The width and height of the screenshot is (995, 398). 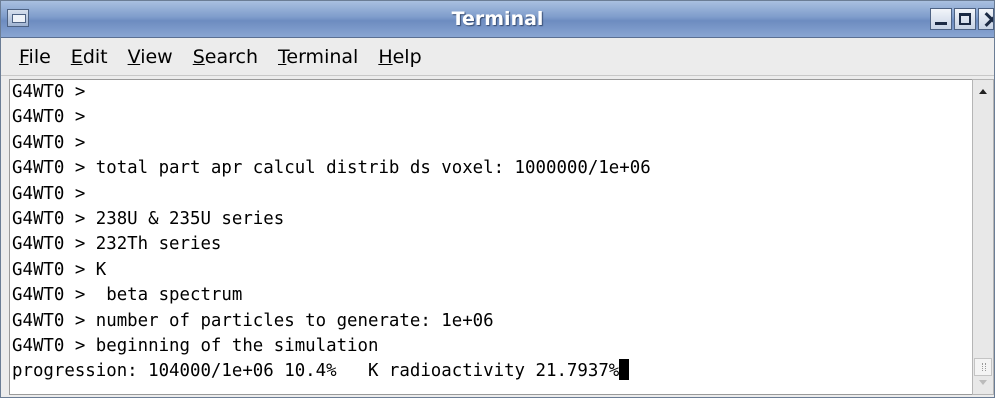 I want to click on window-title: Terminal, so click(x=497, y=19).